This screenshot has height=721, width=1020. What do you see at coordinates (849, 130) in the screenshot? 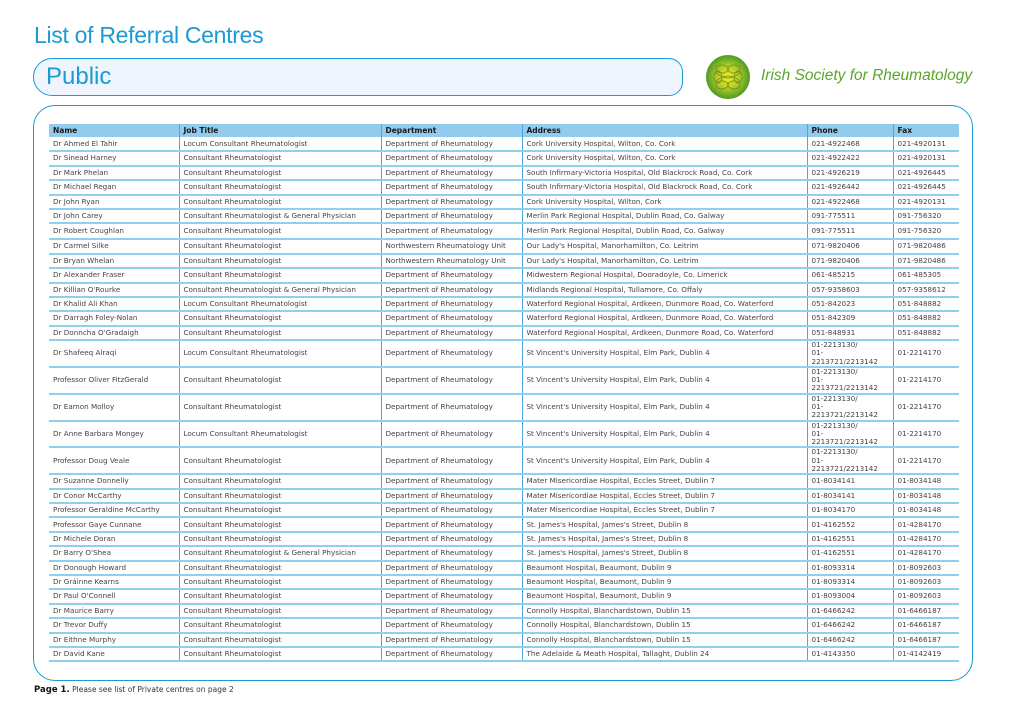
I see `column-header-phone: Phone` at bounding box center [849, 130].